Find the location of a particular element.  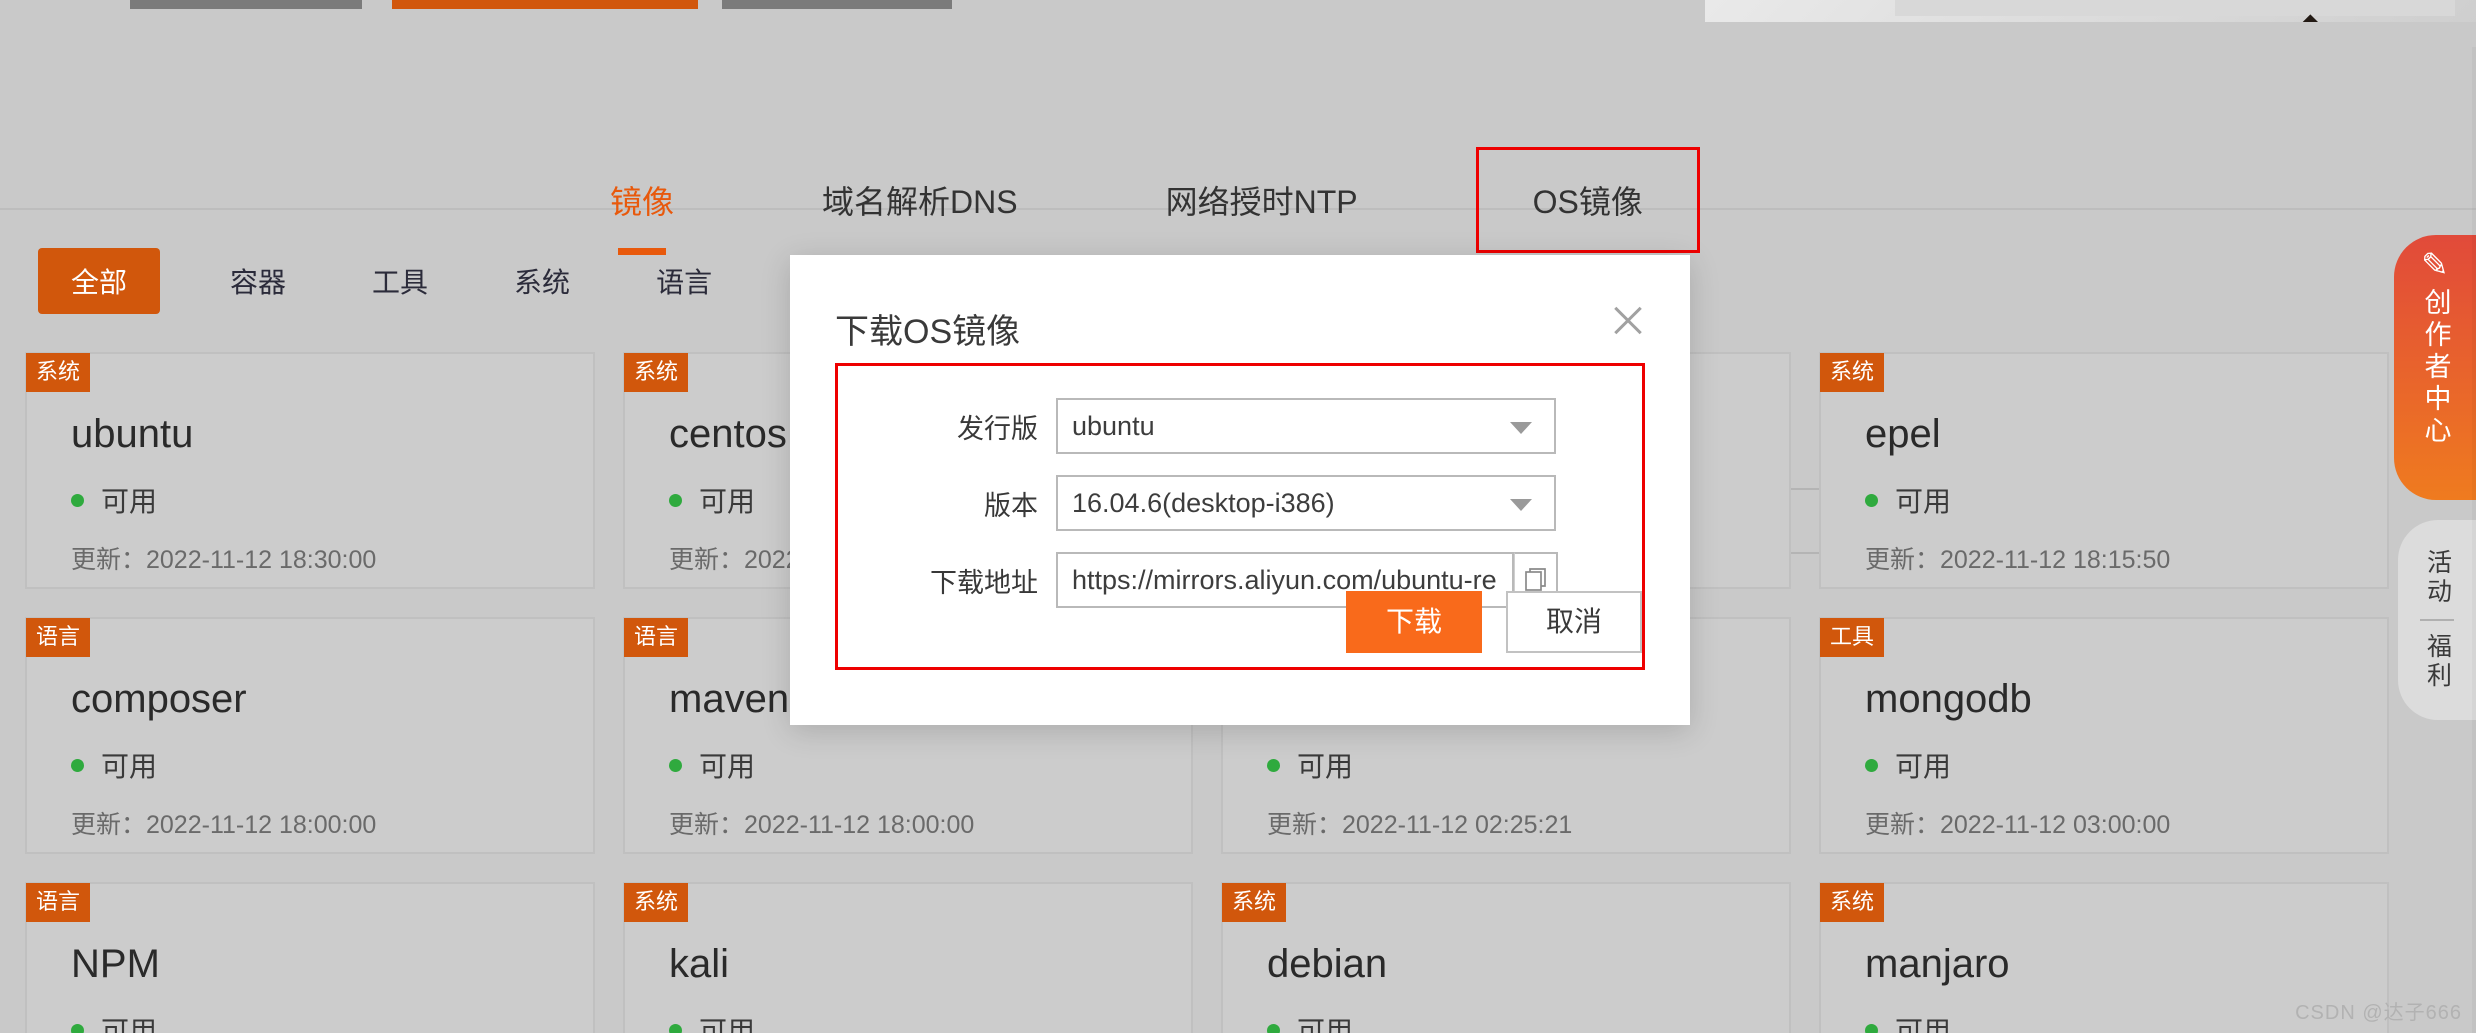

version-select: 16.04.6(desktop-i386) is located at coordinates (1306, 503).